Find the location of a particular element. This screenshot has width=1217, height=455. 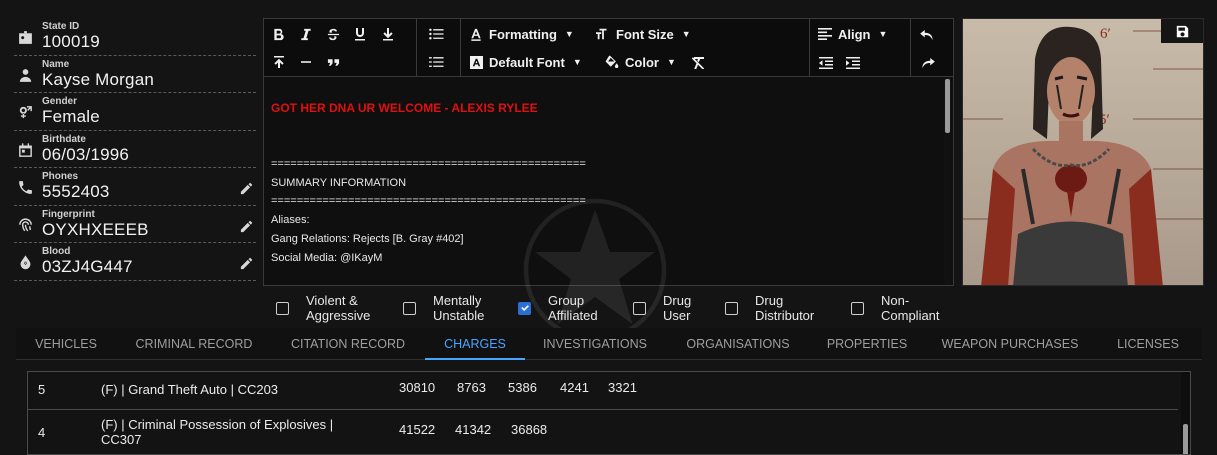

blood-drop-icon is located at coordinates (25, 262).